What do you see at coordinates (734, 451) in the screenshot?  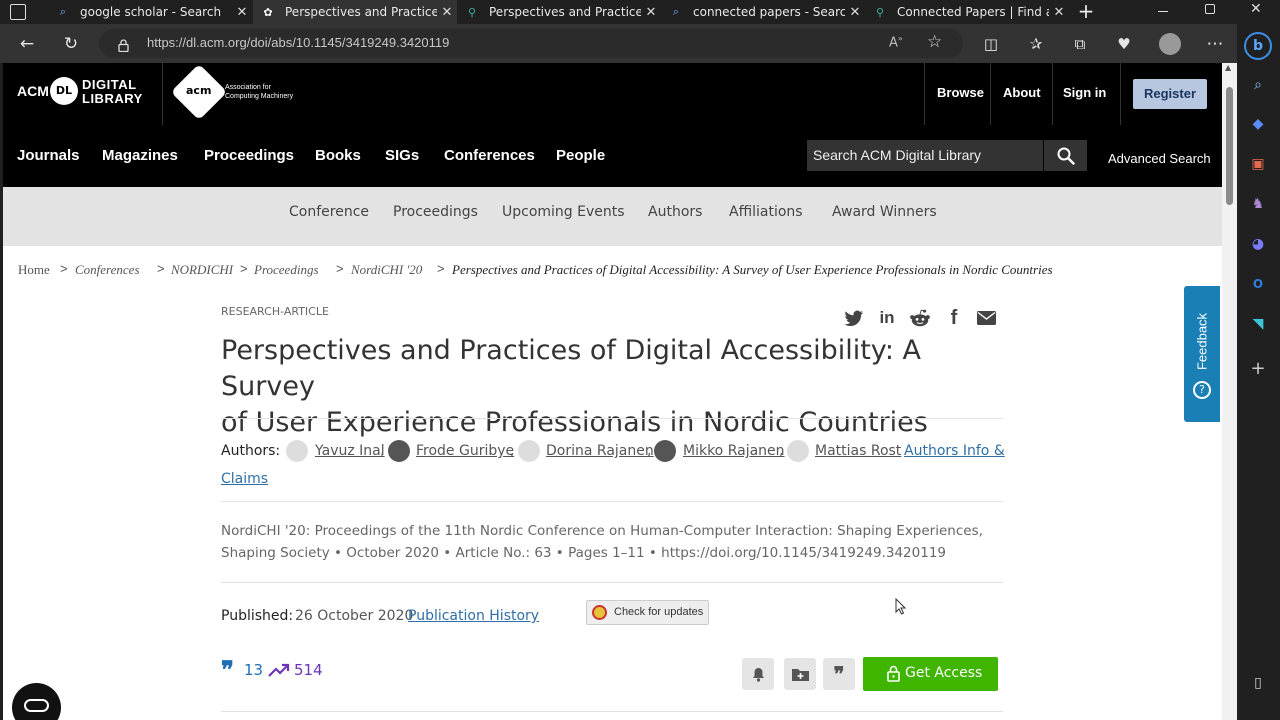 I see `author-link: Mikko Rajanen` at bounding box center [734, 451].